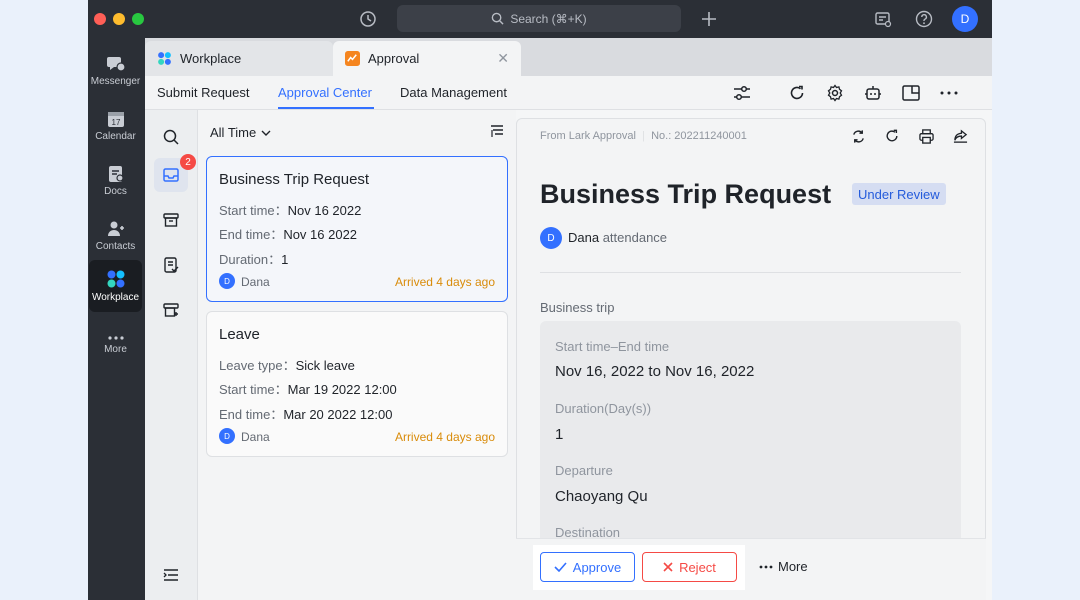  I want to click on gear-icon, so click(835, 93).